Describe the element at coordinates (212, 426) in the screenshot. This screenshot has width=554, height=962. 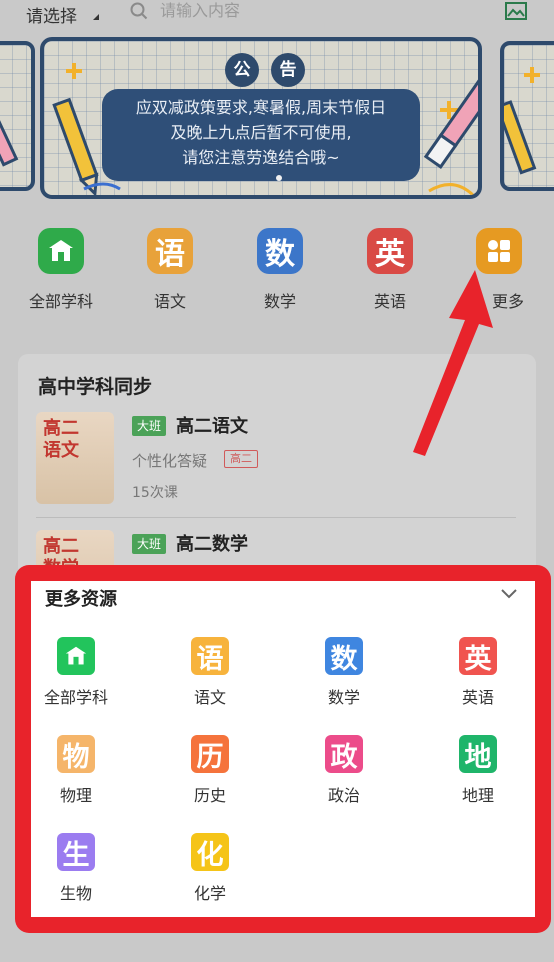
I see `course-name: 高二语文` at that location.